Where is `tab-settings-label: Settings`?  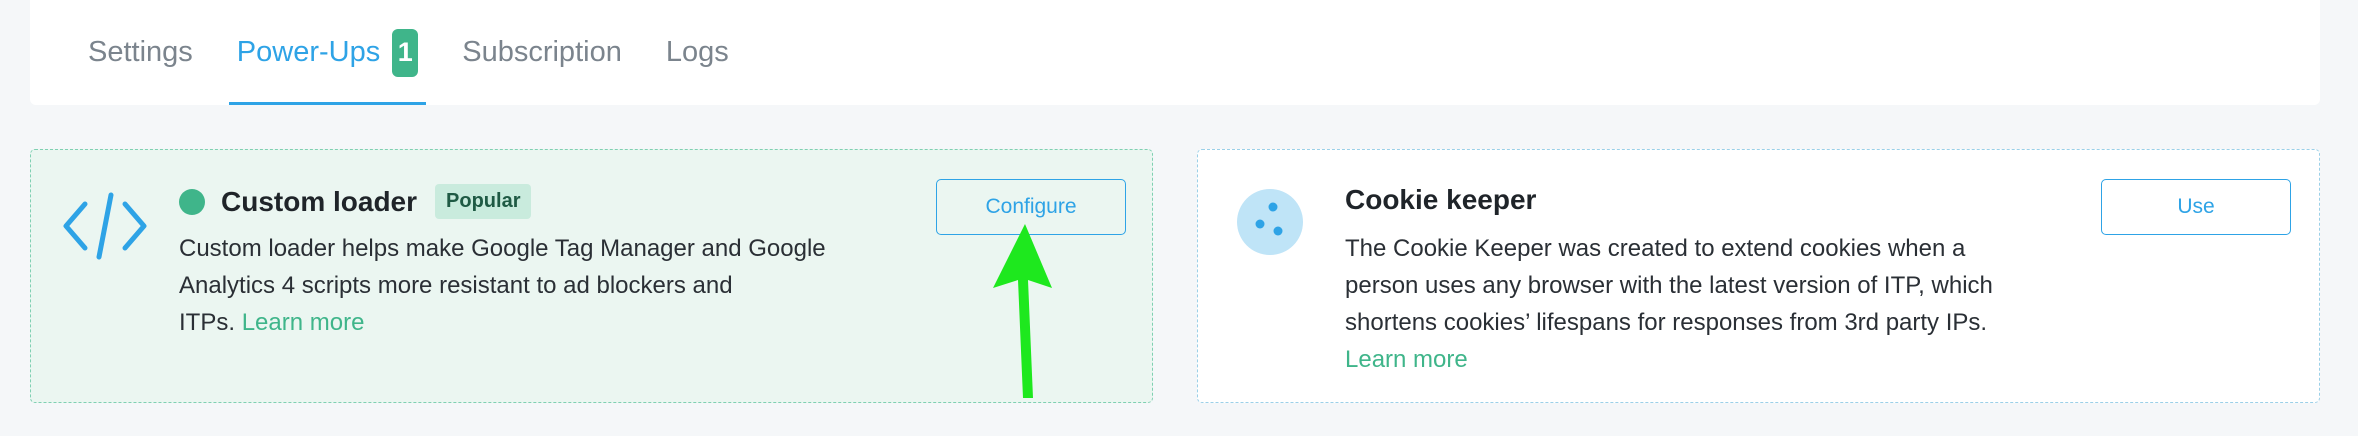 tab-settings-label: Settings is located at coordinates (140, 52).